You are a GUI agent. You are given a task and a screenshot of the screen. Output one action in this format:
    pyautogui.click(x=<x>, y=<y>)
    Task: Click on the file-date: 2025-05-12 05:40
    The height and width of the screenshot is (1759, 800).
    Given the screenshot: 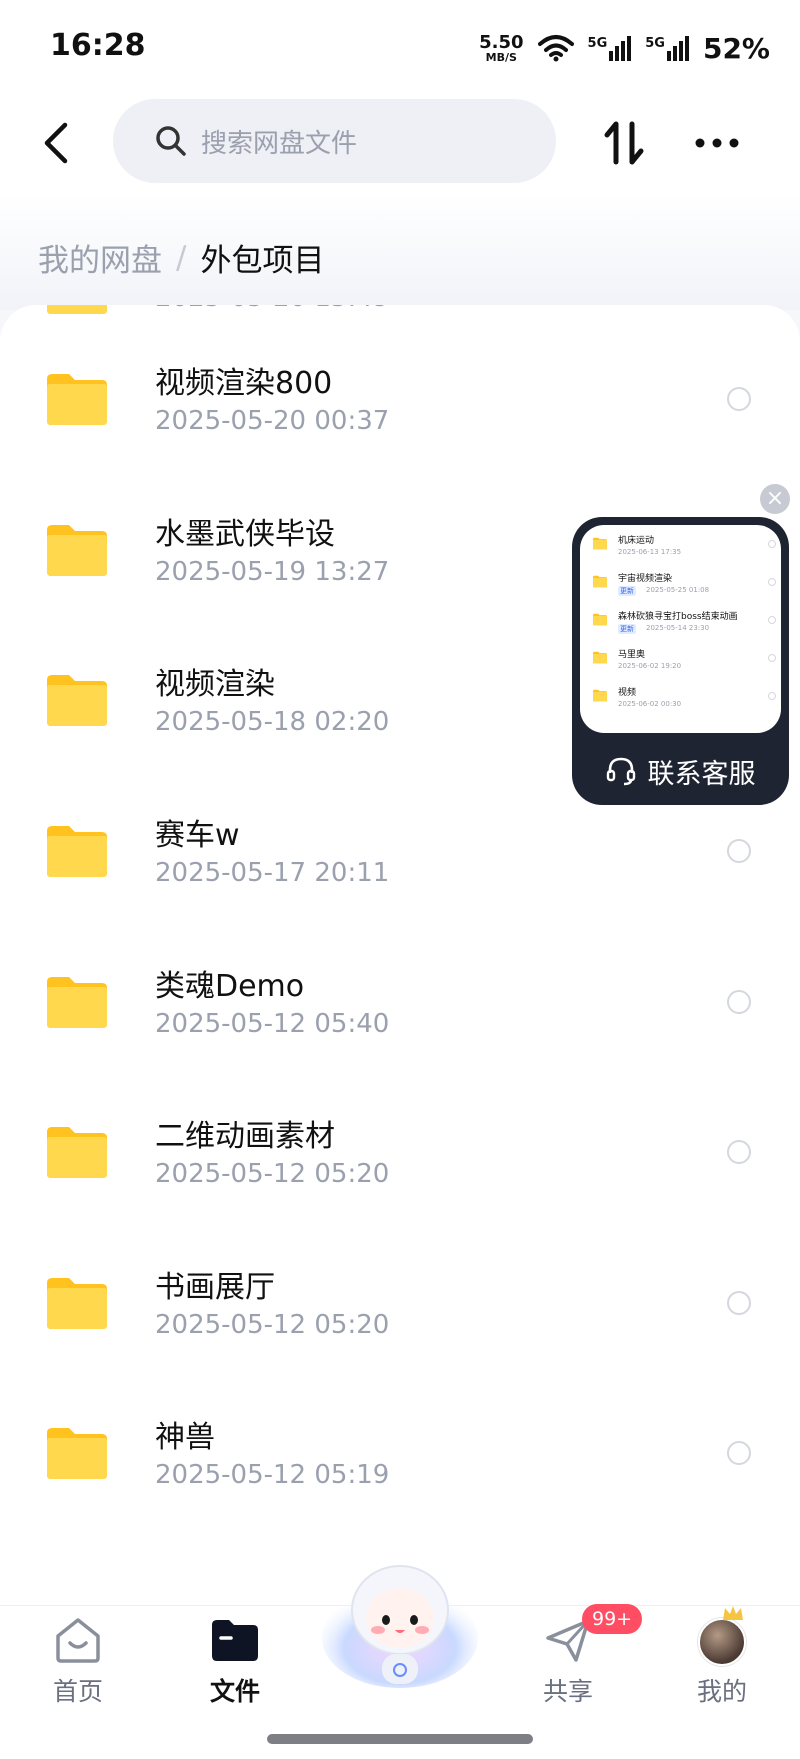 What is the action you would take?
    pyautogui.click(x=272, y=1024)
    